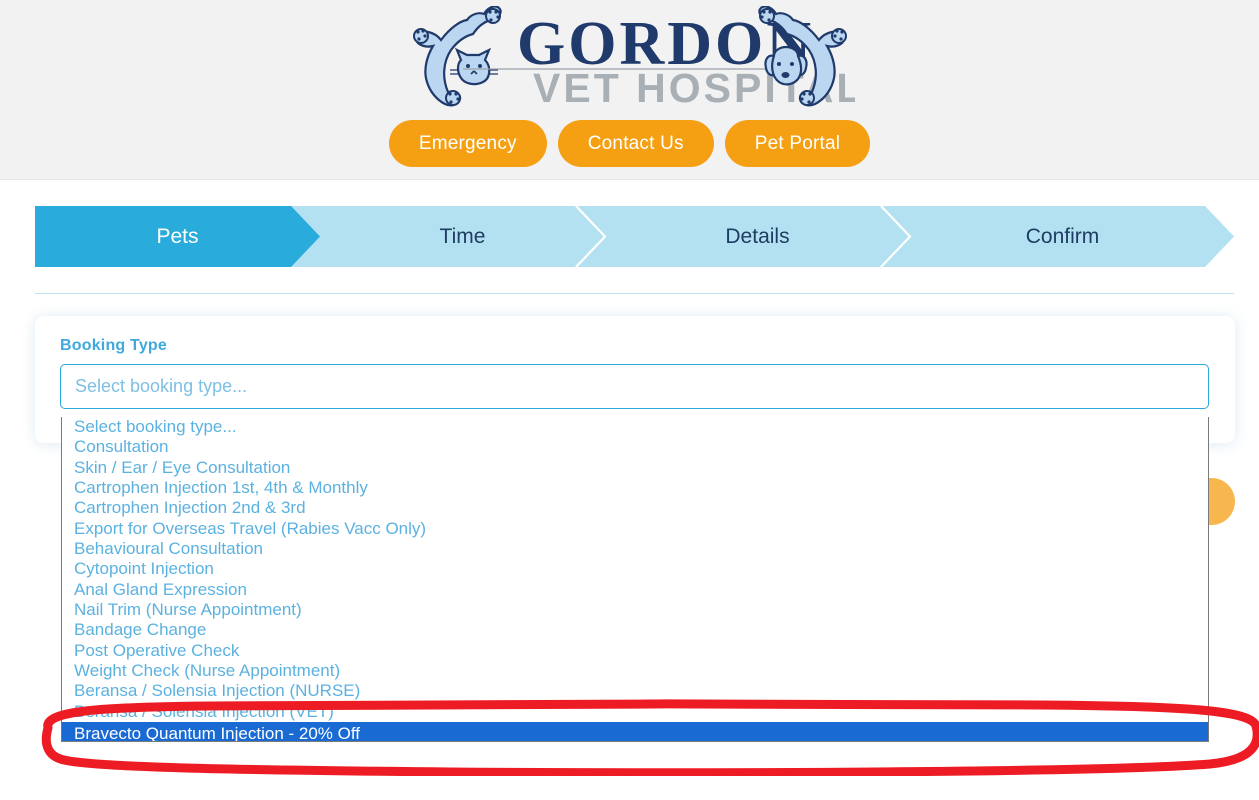  What do you see at coordinates (635, 630) in the screenshot?
I see `dropdown-option: Bandage Change` at bounding box center [635, 630].